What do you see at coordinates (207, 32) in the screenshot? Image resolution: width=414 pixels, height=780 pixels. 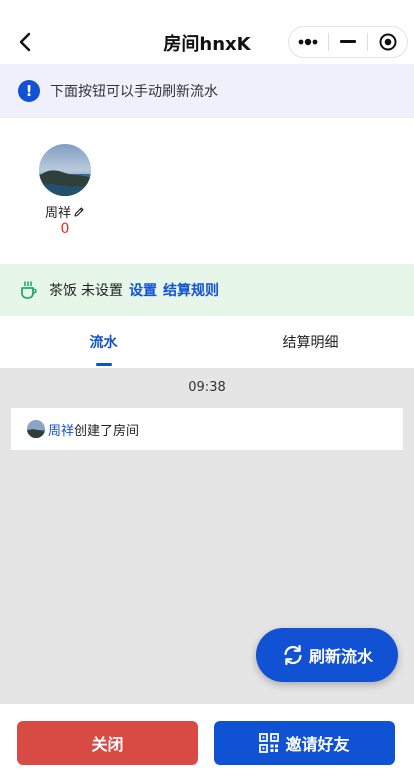 I see `nav-bar: 房间hnxK` at bounding box center [207, 32].